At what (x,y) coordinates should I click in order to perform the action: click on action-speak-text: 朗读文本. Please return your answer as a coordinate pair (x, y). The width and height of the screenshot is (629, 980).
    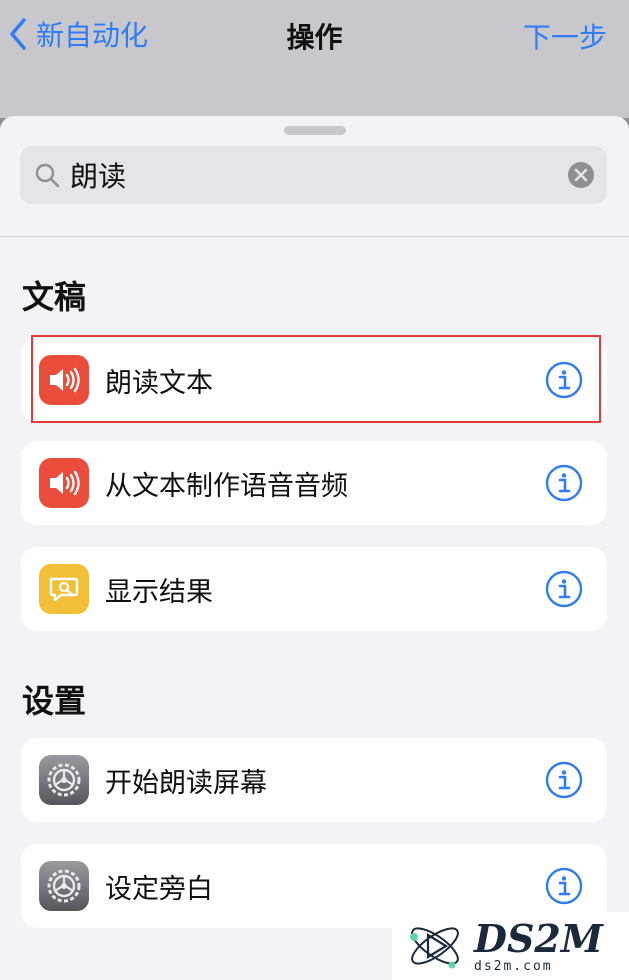
    Looking at the image, I should click on (314, 380).